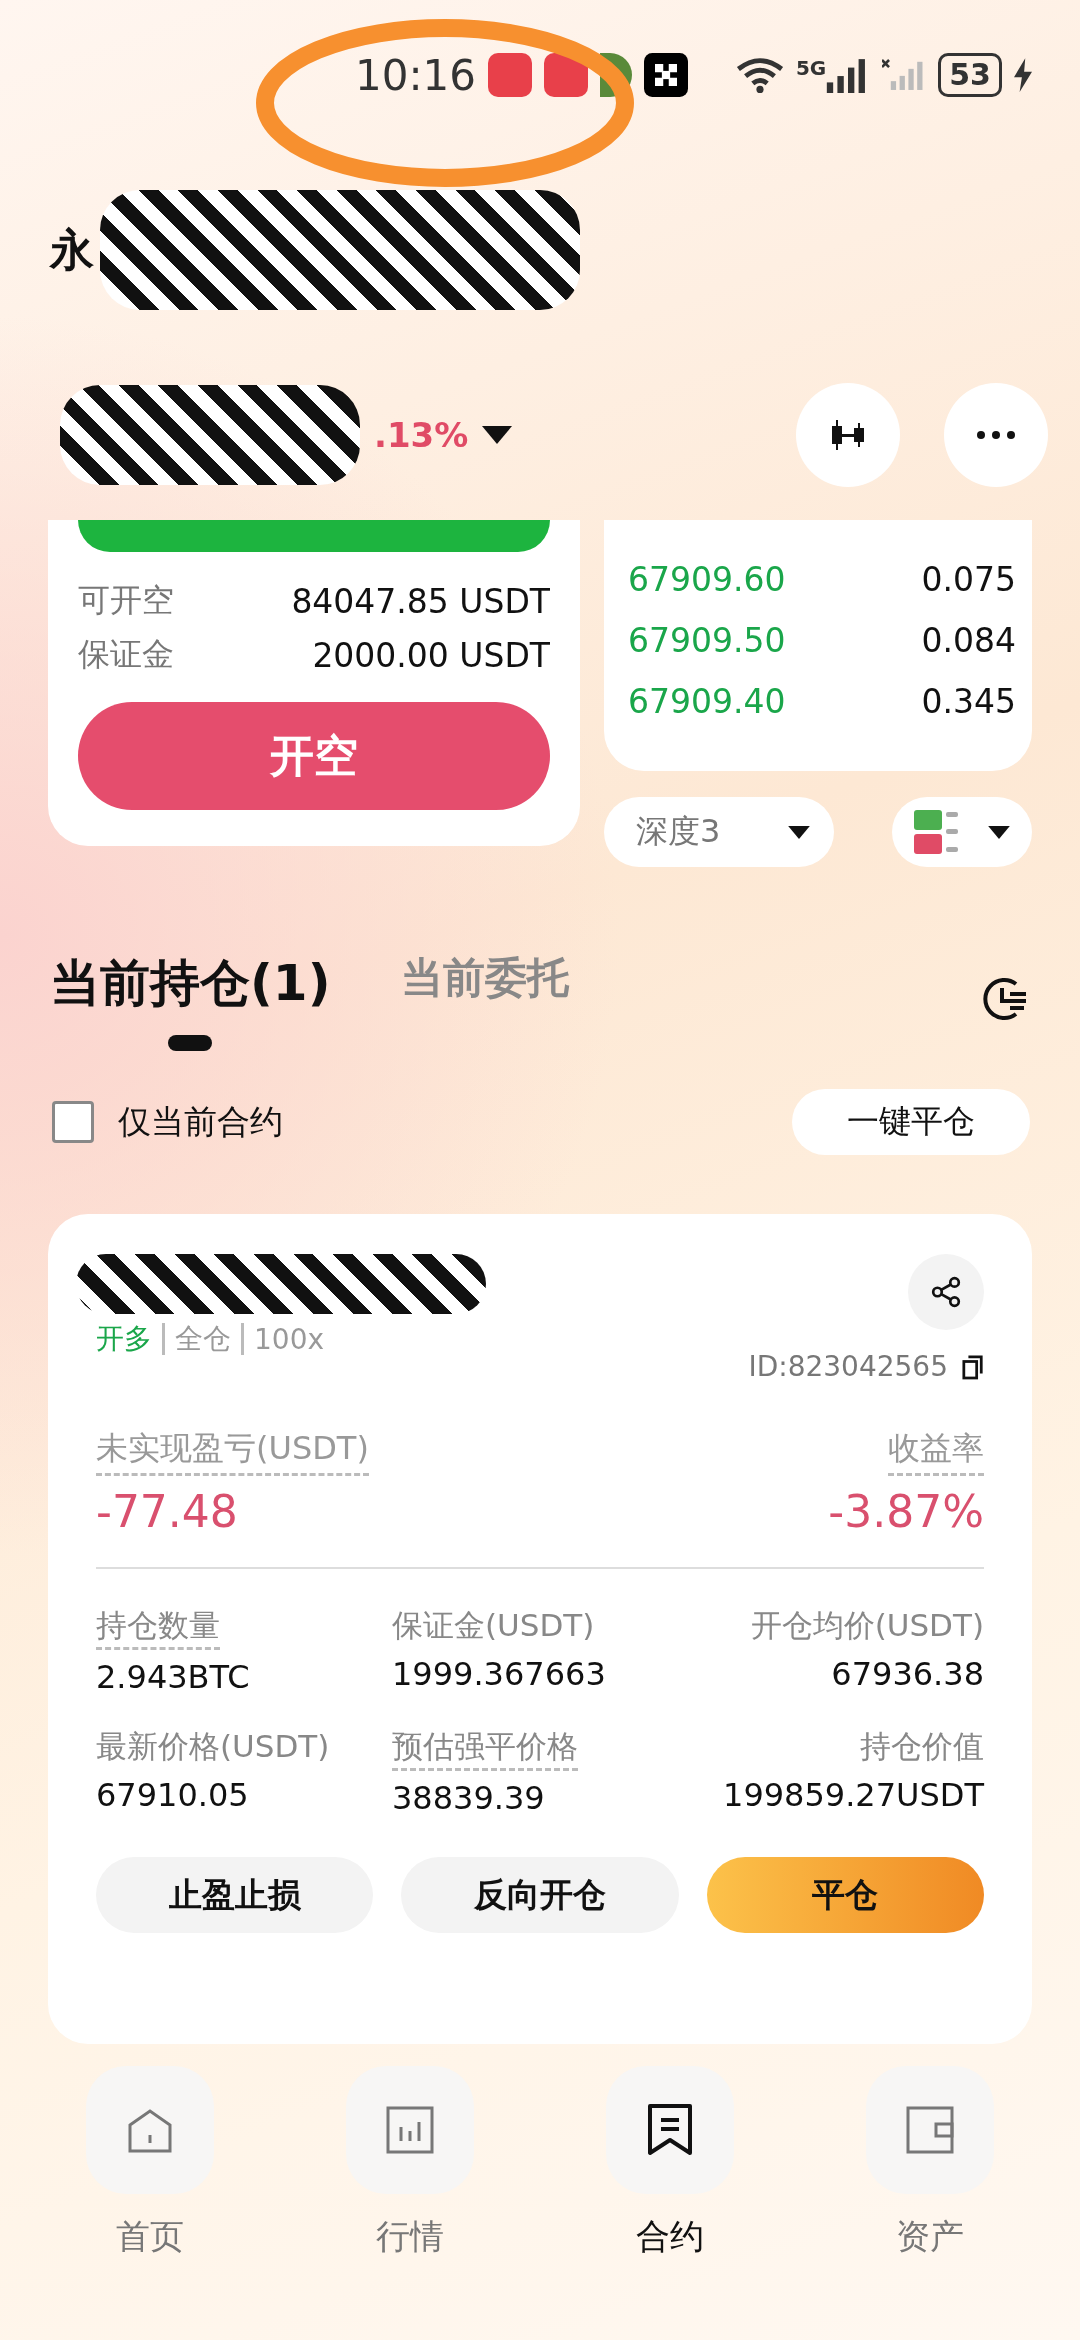 This screenshot has width=1080, height=2340. What do you see at coordinates (468, 1798) in the screenshot?
I see `field-value: 38839.39` at bounding box center [468, 1798].